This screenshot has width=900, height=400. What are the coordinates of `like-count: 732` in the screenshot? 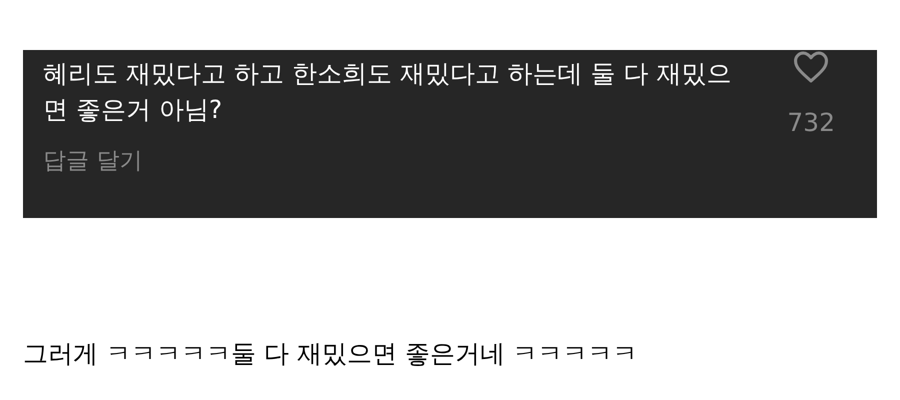 It's located at (811, 123).